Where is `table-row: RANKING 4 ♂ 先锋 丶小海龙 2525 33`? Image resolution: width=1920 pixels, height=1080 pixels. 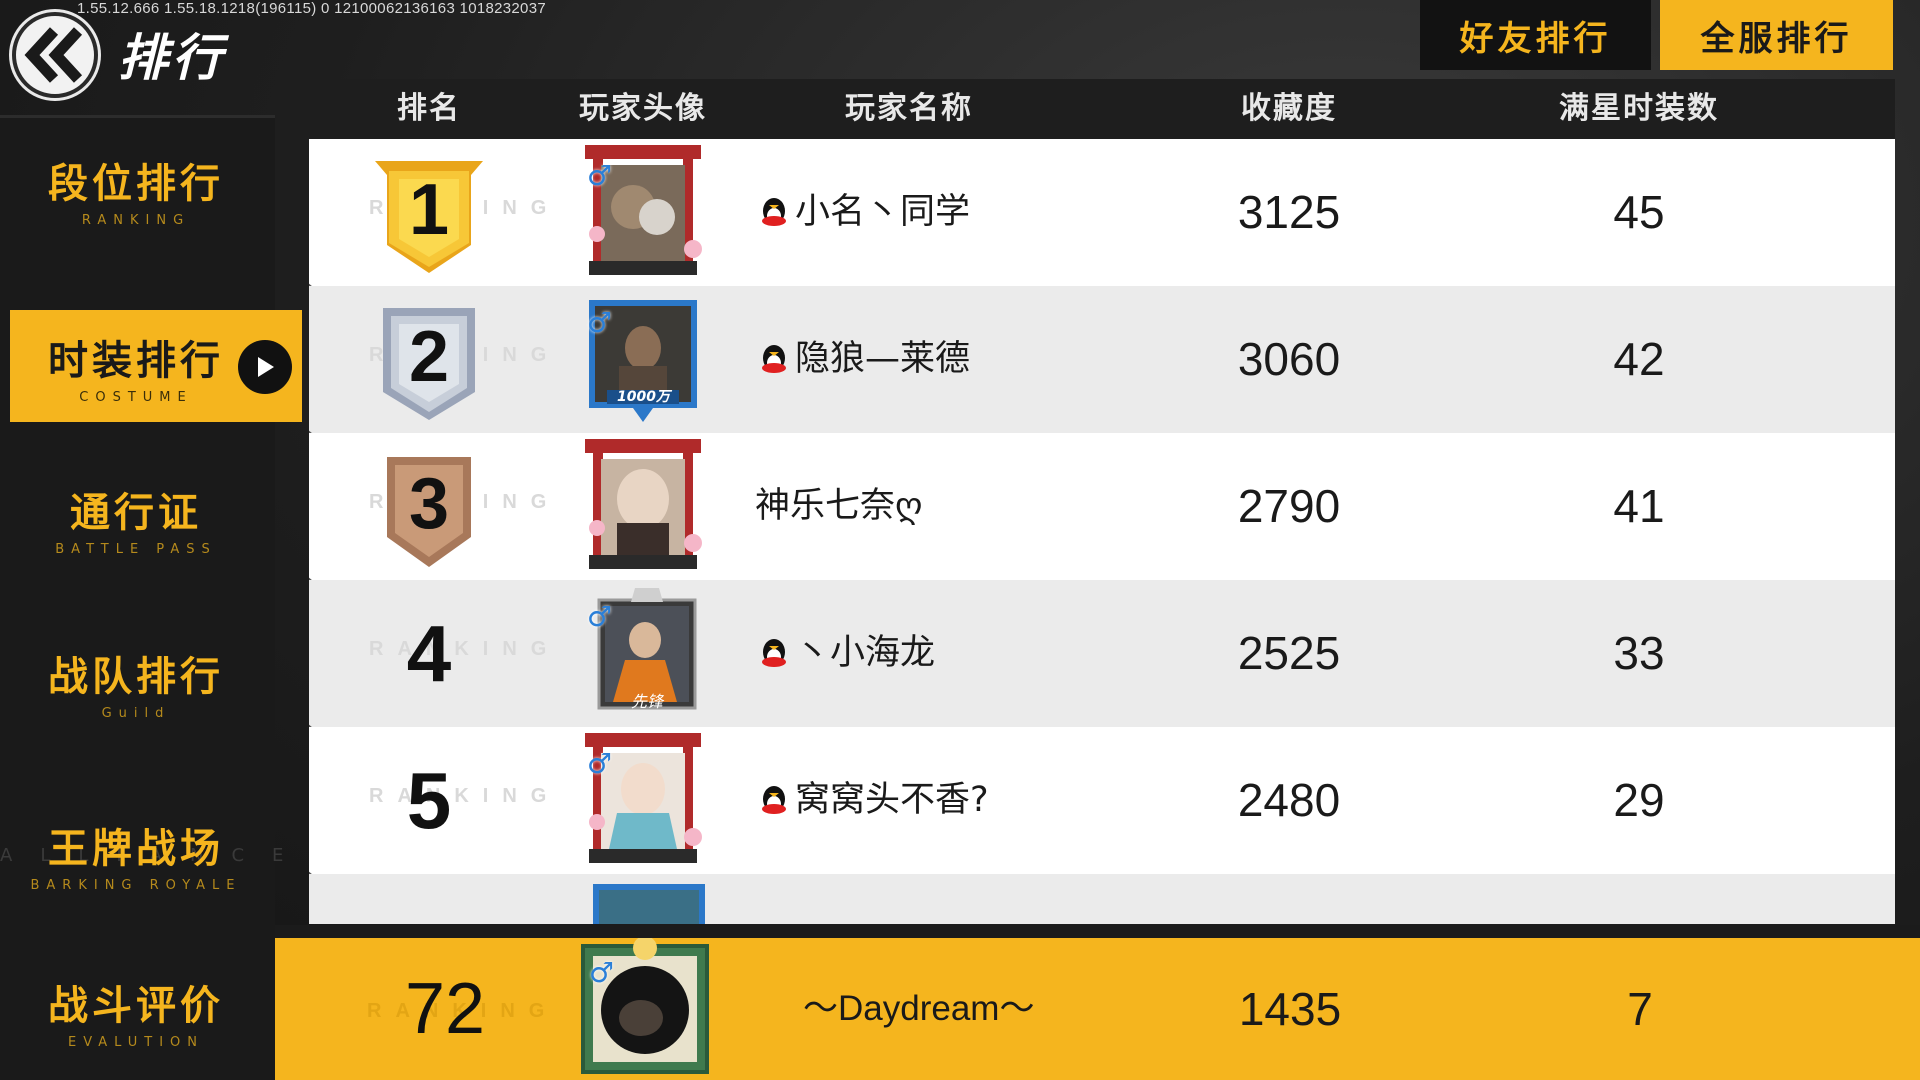
table-row: RANKING 4 ♂ 先锋 丶小海龙 2525 33 is located at coordinates (1102, 656).